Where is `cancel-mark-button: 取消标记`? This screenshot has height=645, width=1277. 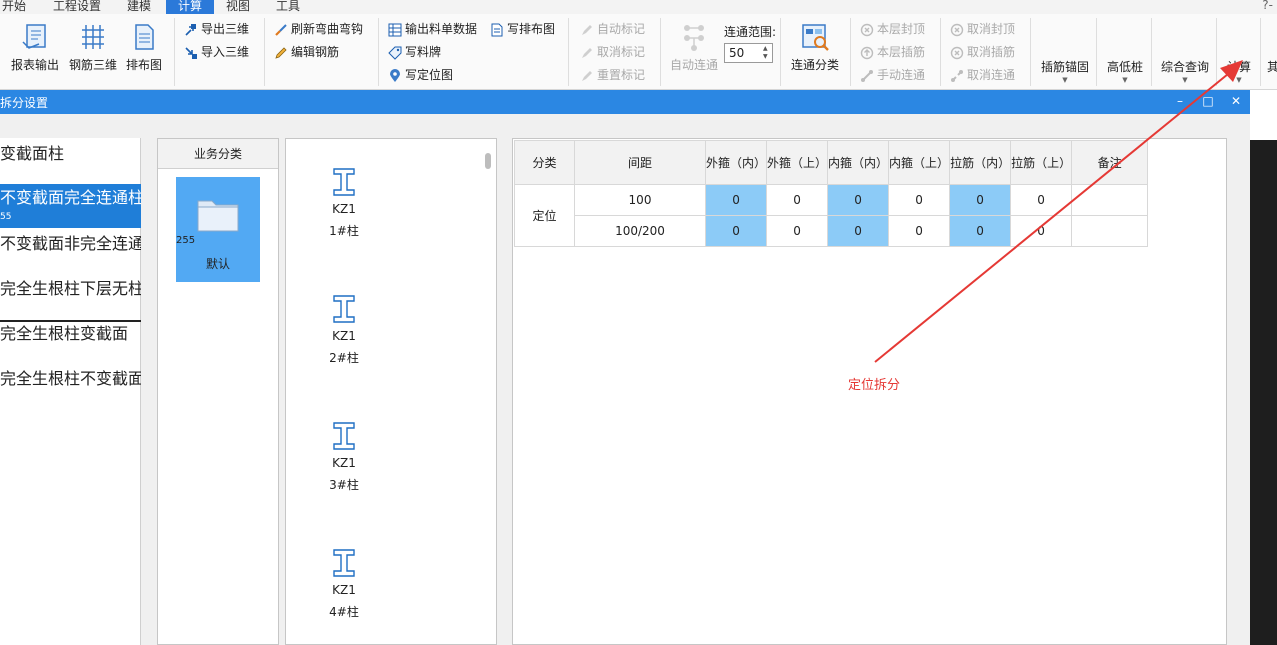 cancel-mark-button: 取消标记 is located at coordinates (612, 52).